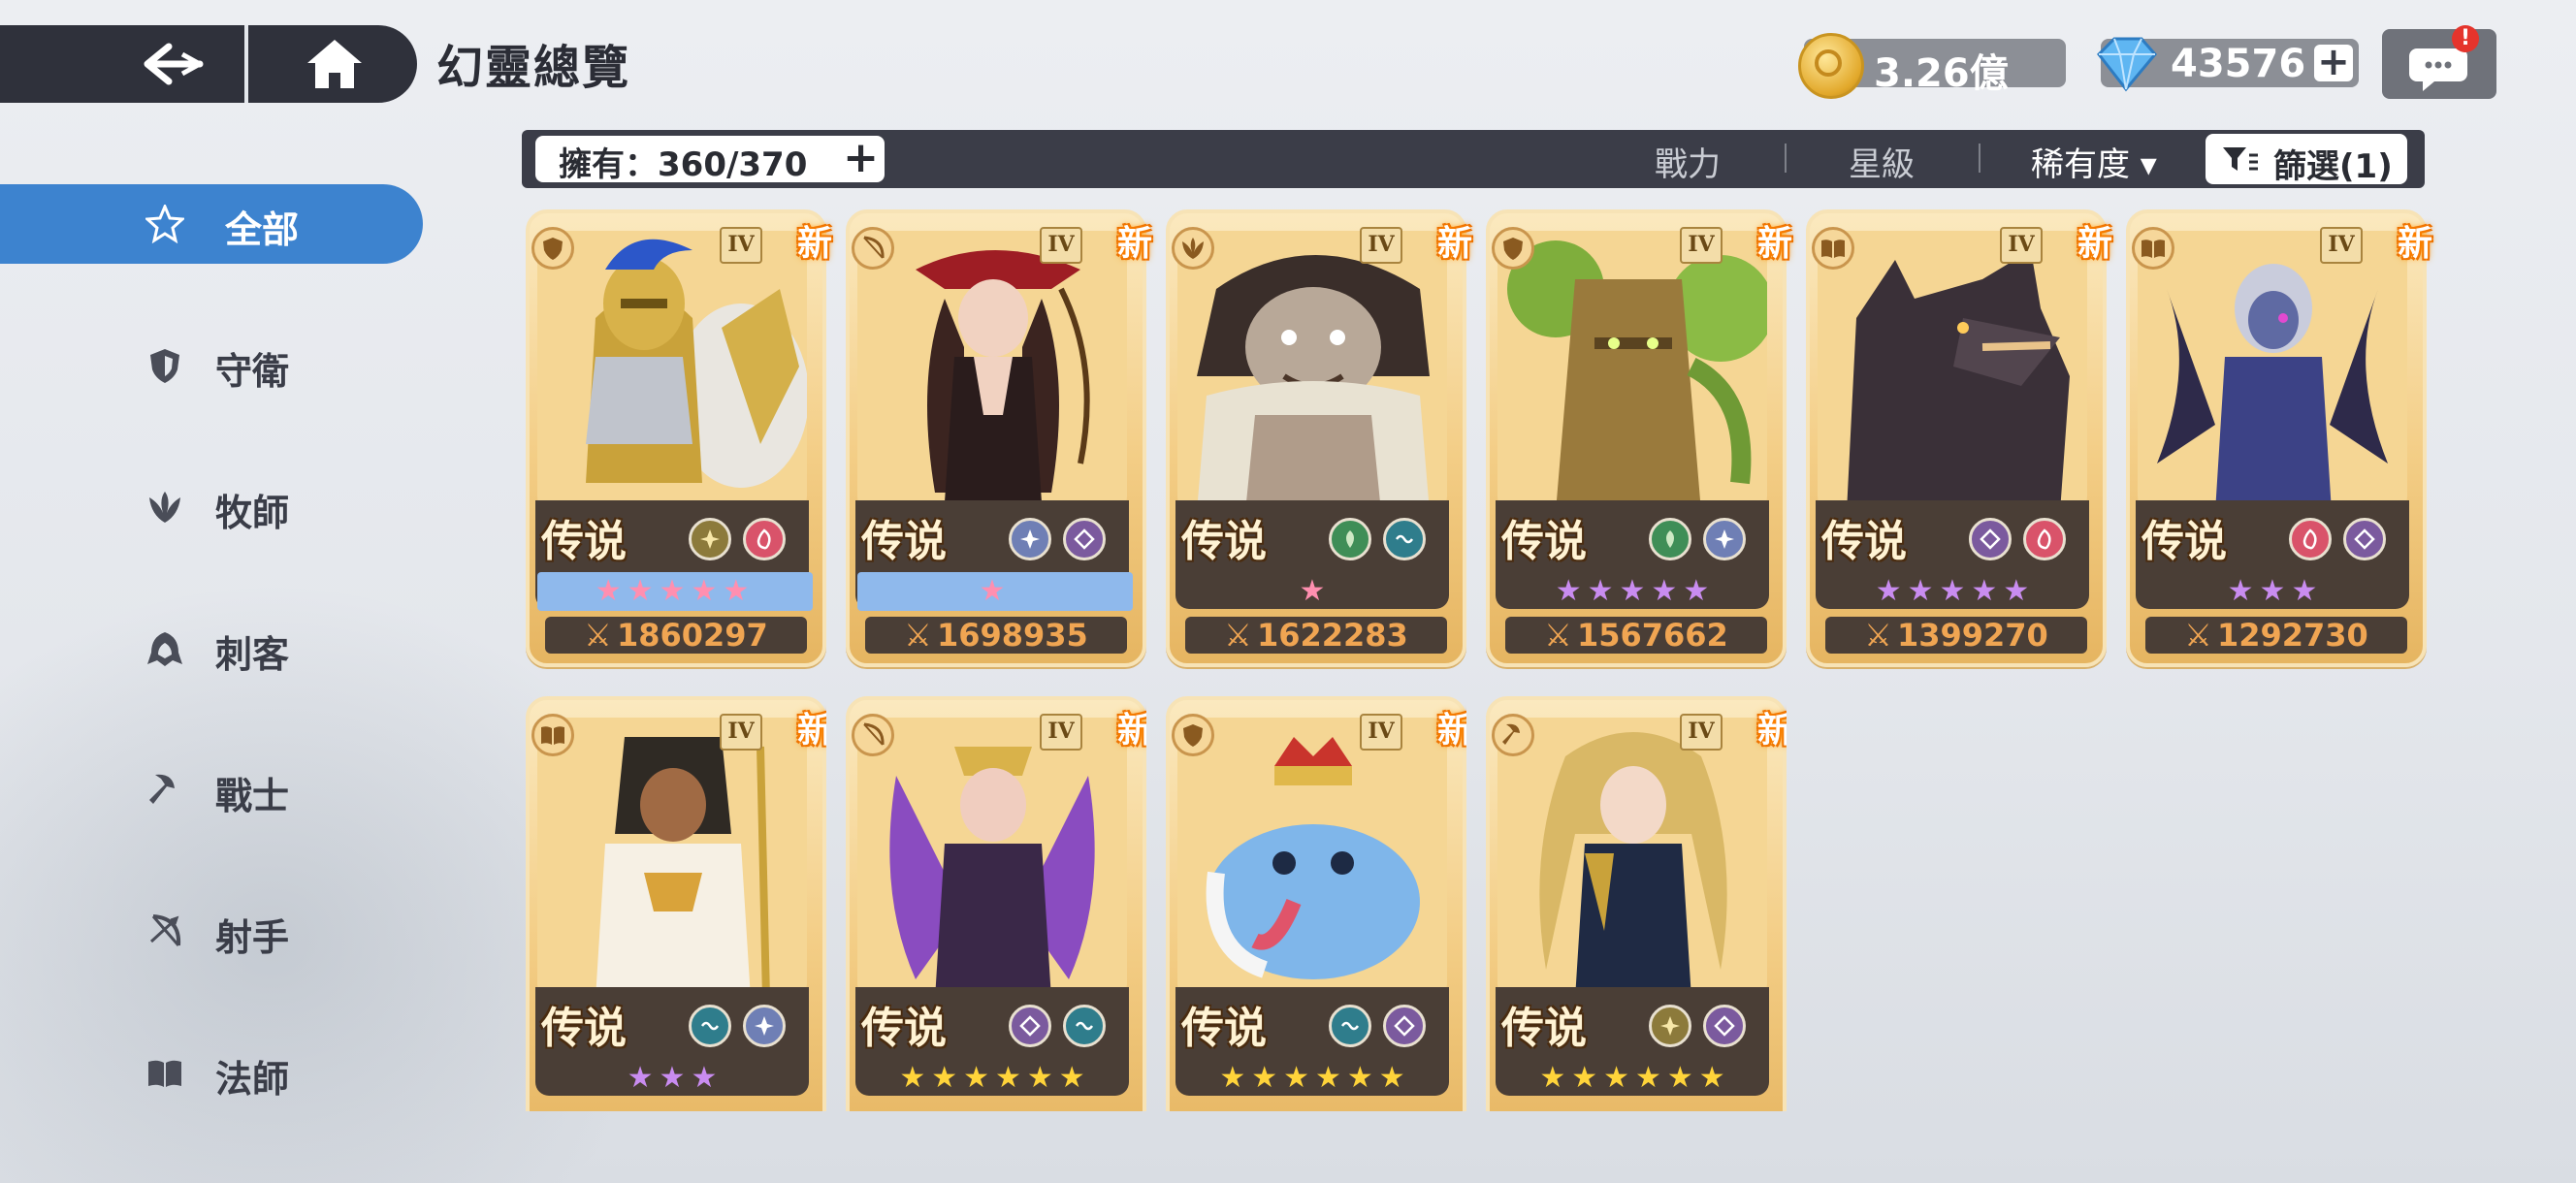  Describe the element at coordinates (873, 248) in the screenshot. I see `archer-icon` at that location.